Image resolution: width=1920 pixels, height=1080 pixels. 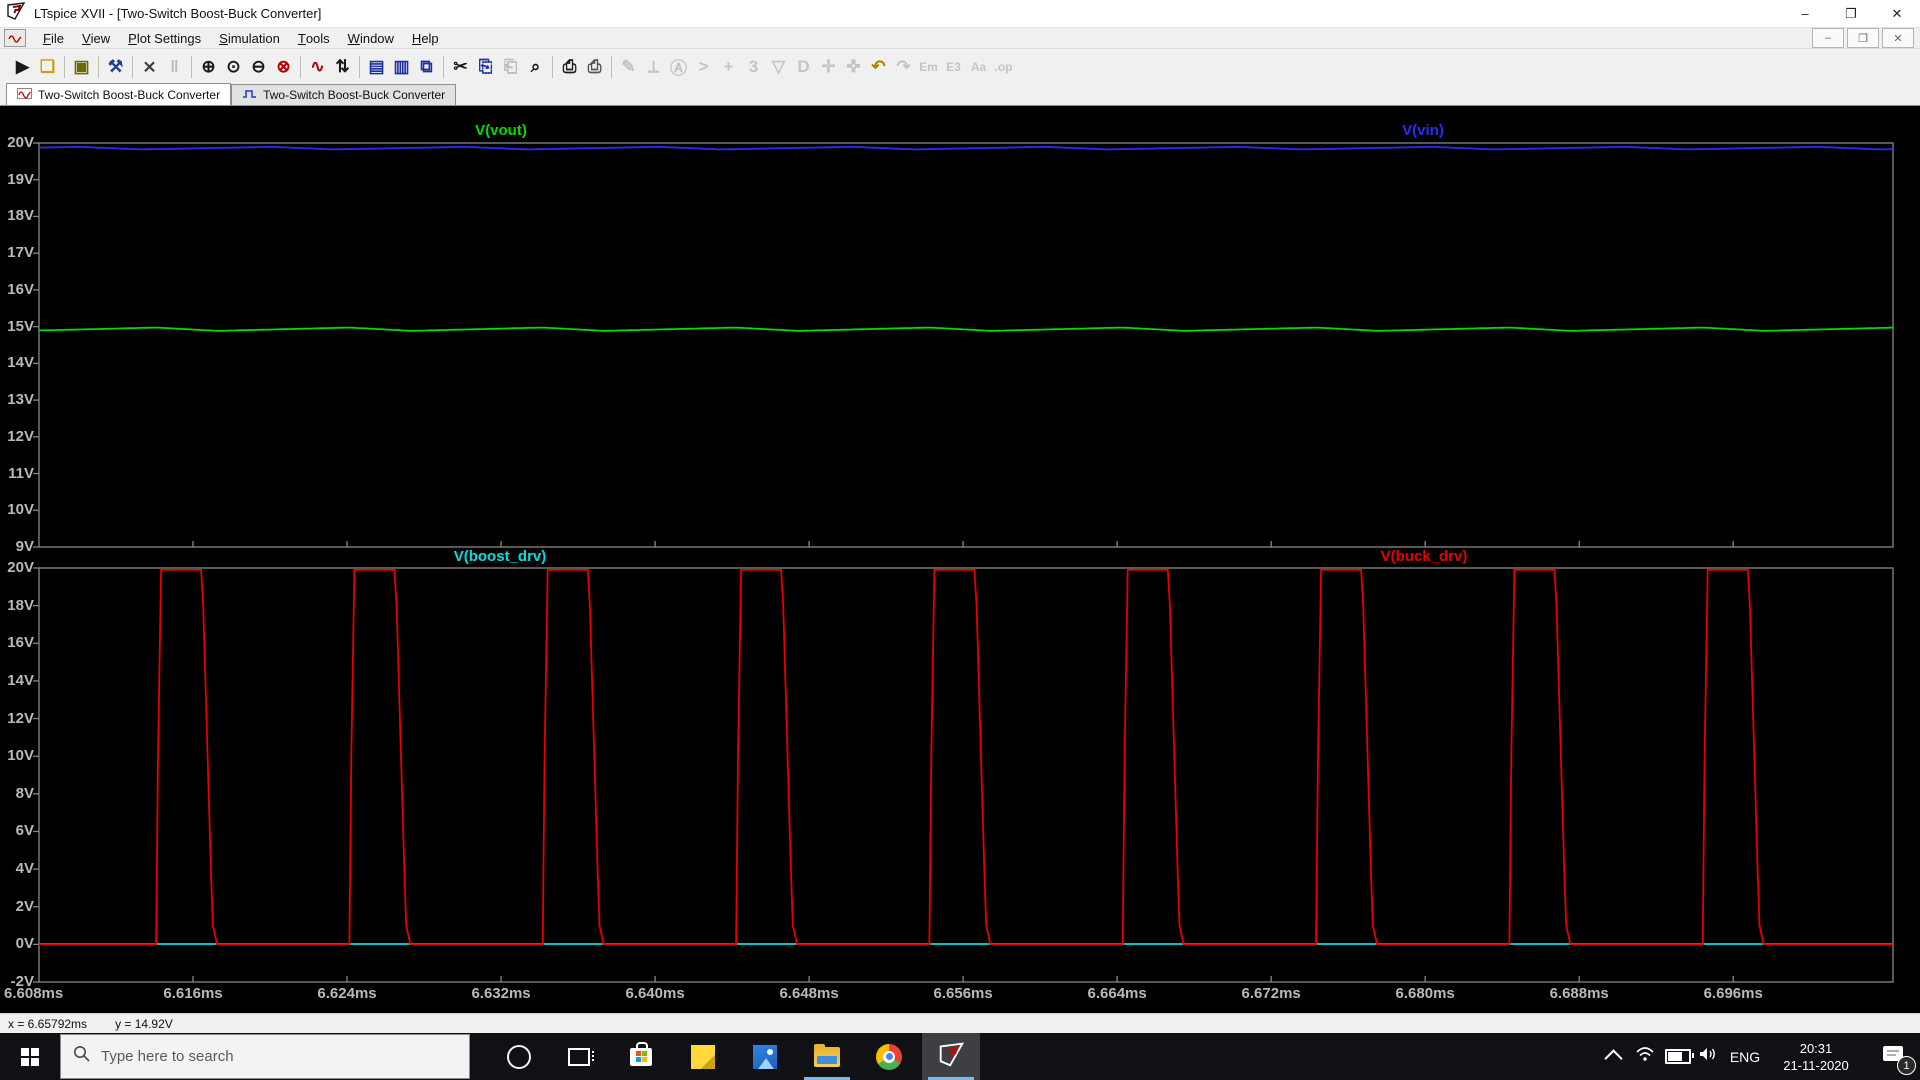 I want to click on wifi-icon, so click(x=1645, y=1056).